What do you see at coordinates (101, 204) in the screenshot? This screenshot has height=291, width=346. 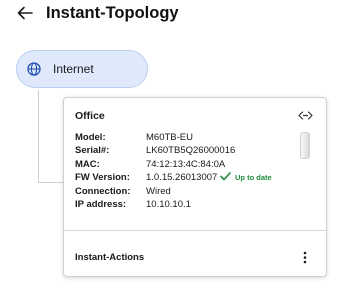 I see `detail-label: IP address:` at bounding box center [101, 204].